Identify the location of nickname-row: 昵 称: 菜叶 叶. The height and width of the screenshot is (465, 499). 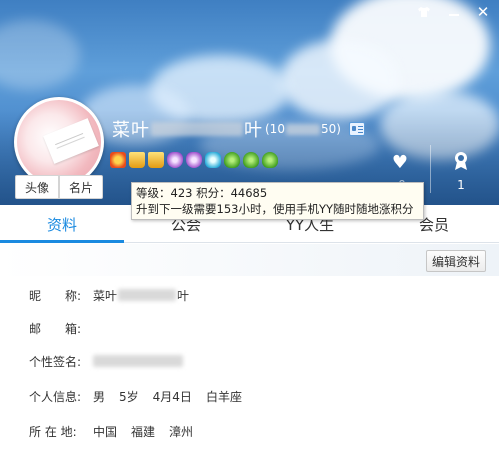
(109, 295).